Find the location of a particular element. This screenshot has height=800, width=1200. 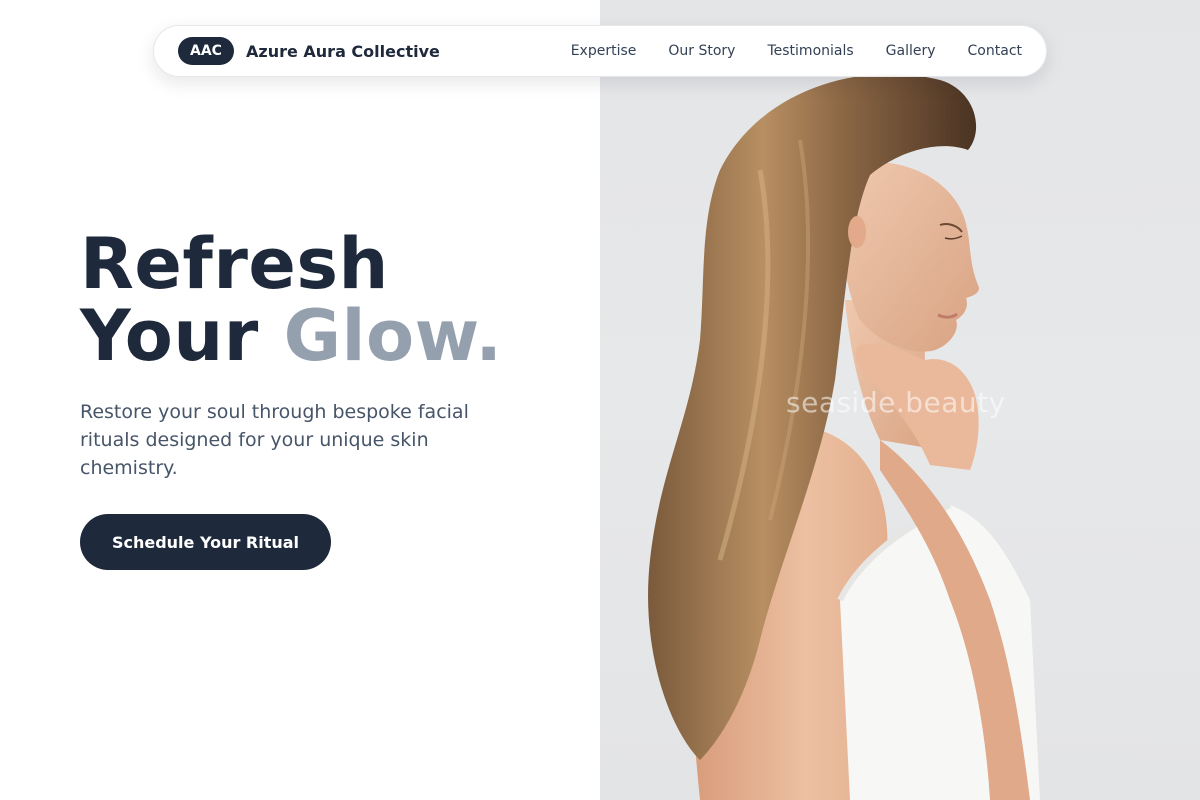

hero-title-line-1: Refresh is located at coordinates (234, 264).